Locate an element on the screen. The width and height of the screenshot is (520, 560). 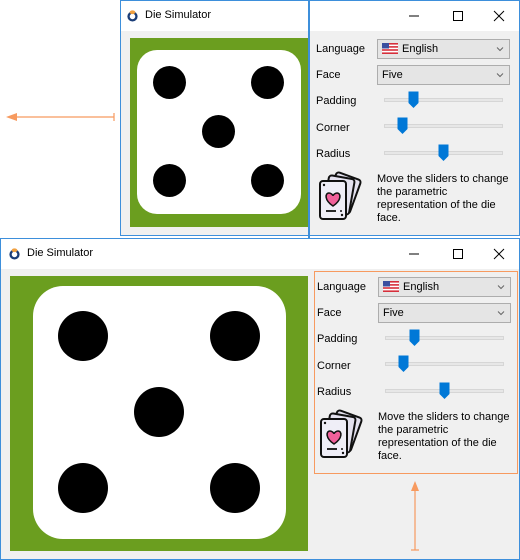
die-canvas is located at coordinates (219, 132).